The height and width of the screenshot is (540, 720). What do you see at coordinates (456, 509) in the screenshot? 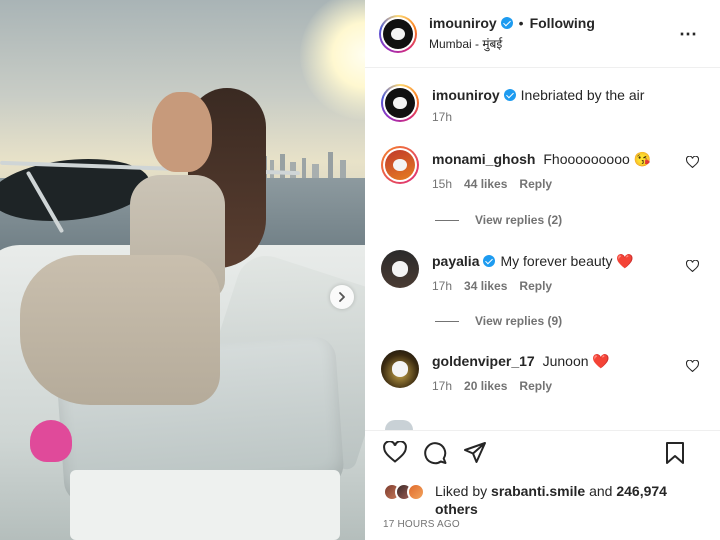
I see `likes-others: others` at bounding box center [456, 509].